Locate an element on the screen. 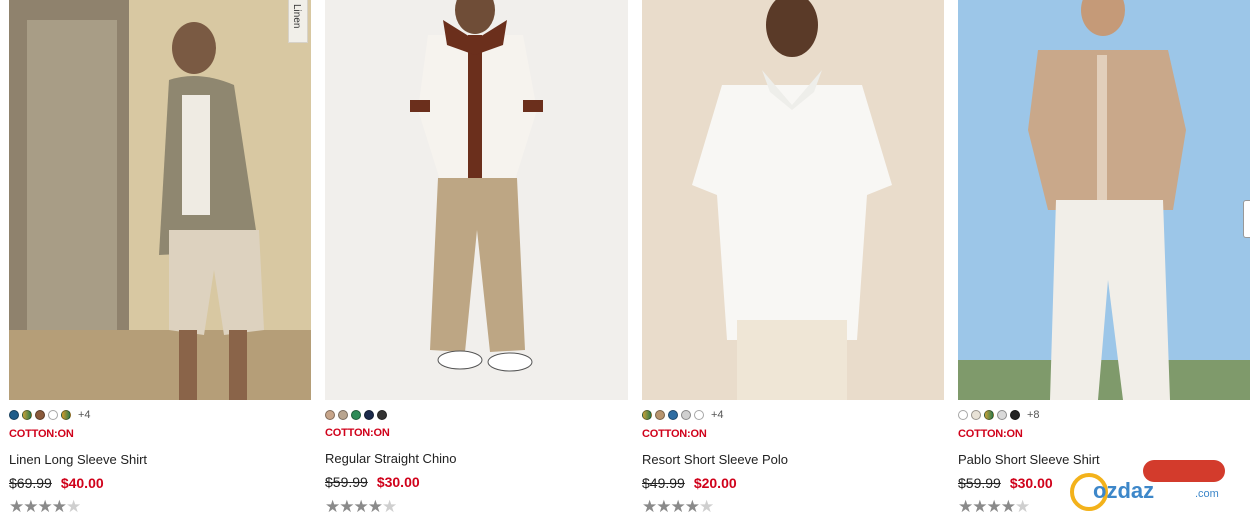 The image size is (1250, 518). linen-tag: Linen is located at coordinates (298, 21).